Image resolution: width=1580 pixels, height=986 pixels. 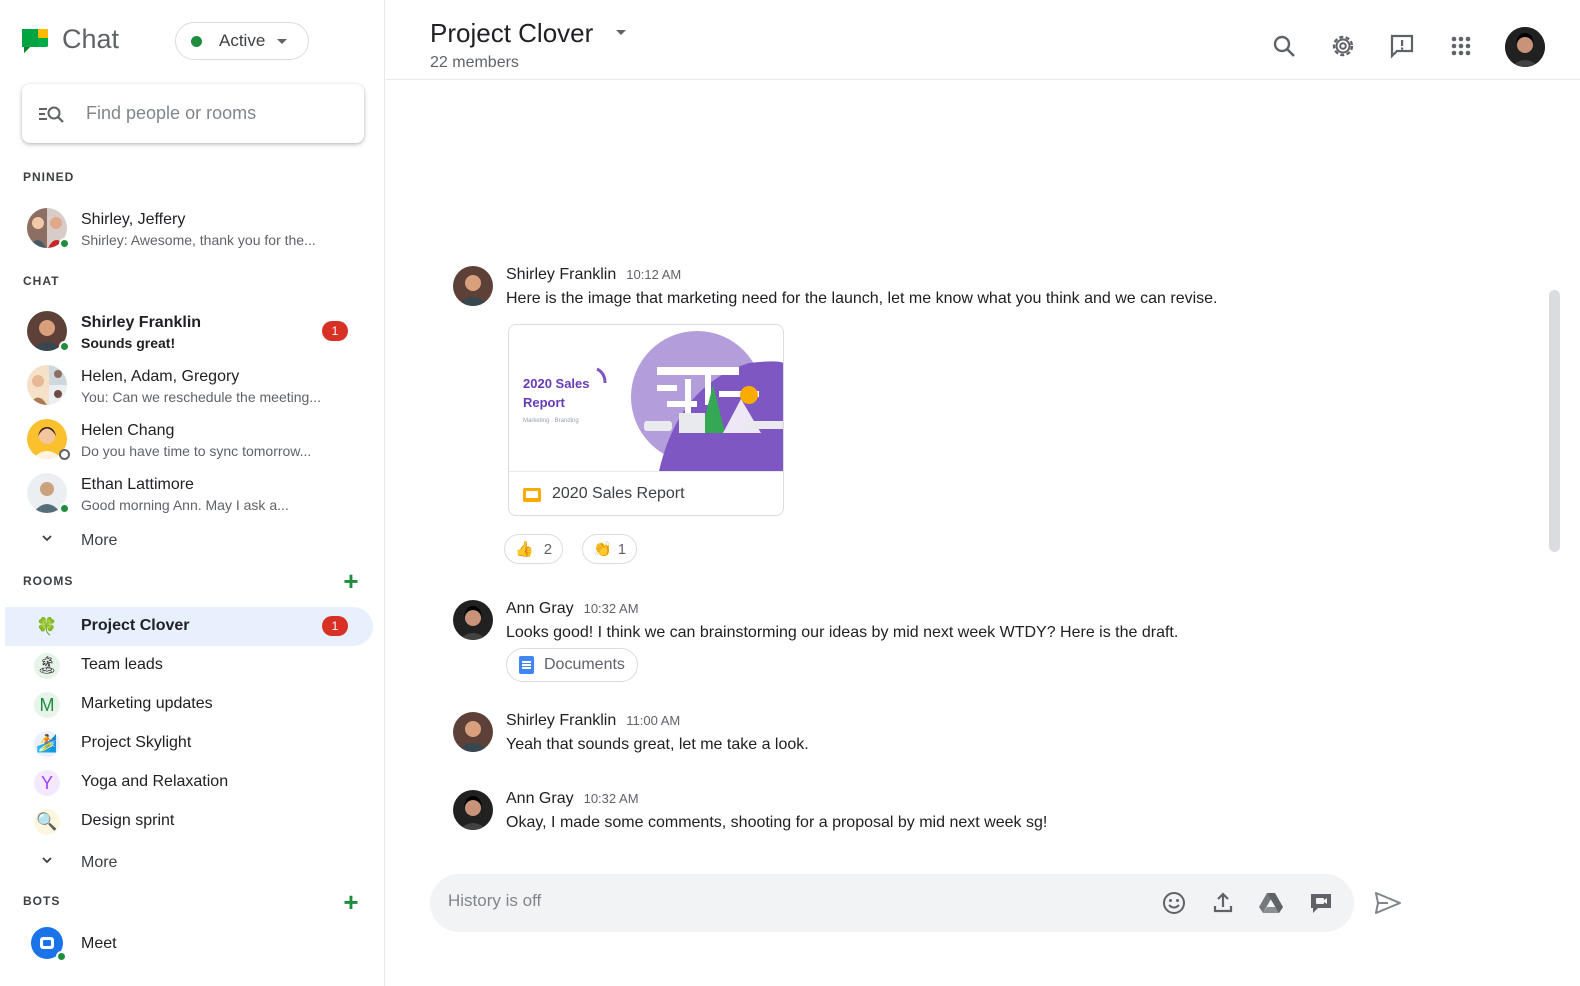 I want to click on search-icon, so click(x=1284, y=46).